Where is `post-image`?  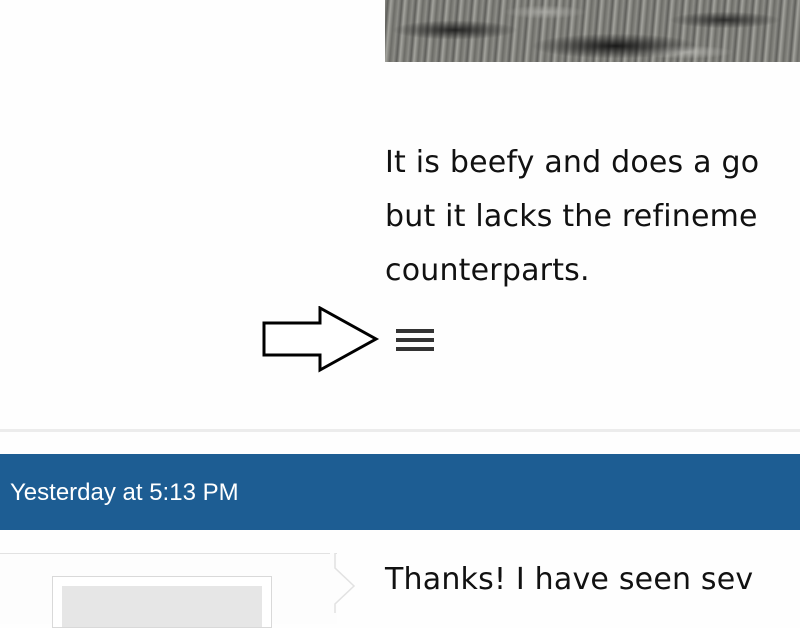 post-image is located at coordinates (592, 31).